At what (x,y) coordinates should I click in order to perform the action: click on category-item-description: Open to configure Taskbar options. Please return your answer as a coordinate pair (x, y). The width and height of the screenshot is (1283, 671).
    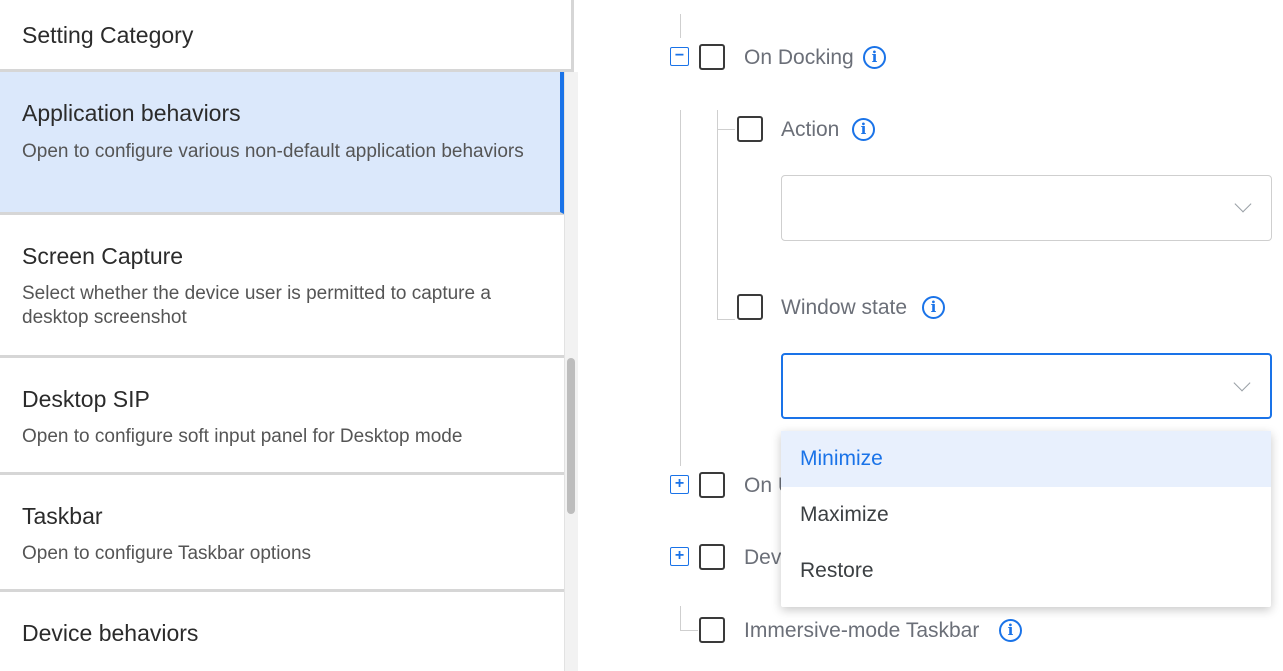
    Looking at the image, I should click on (167, 553).